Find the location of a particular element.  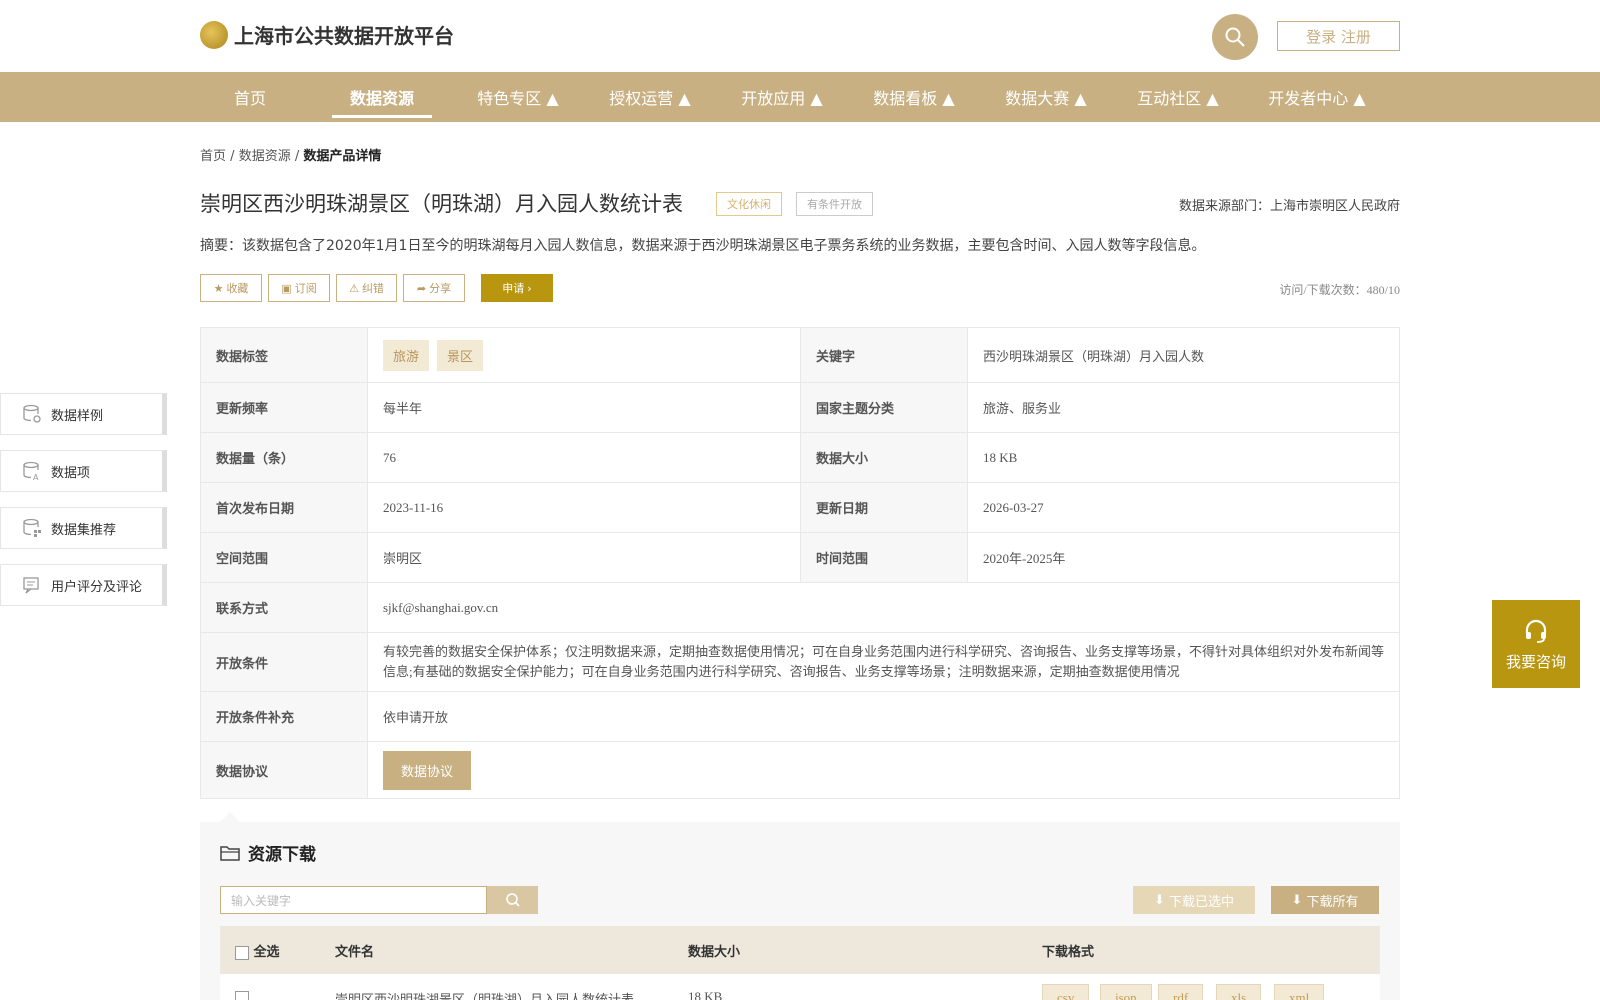

side-nav-ratings-comments: 用户评分及评论 is located at coordinates (83, 585).